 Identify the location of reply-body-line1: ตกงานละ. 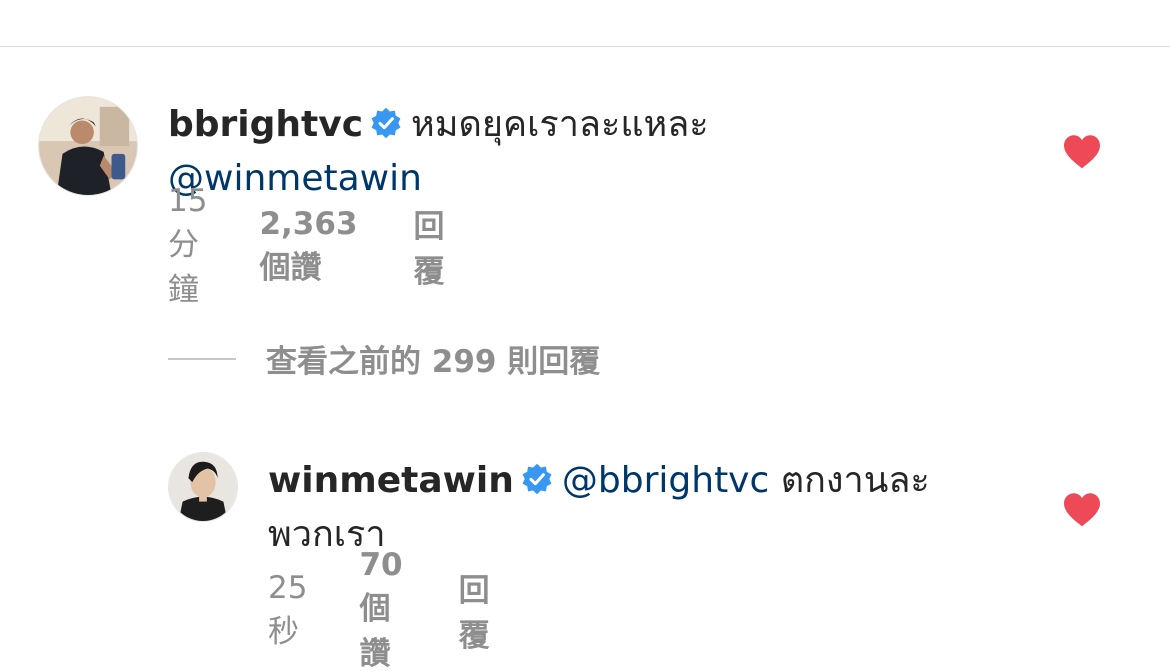
(855, 480).